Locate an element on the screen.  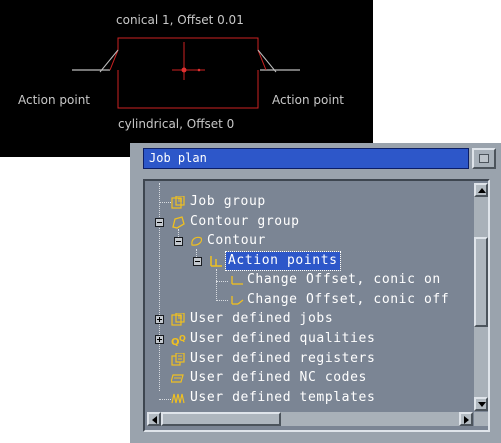
tree-item-user-defined-jobs: User defined jobs is located at coordinates (307, 319).